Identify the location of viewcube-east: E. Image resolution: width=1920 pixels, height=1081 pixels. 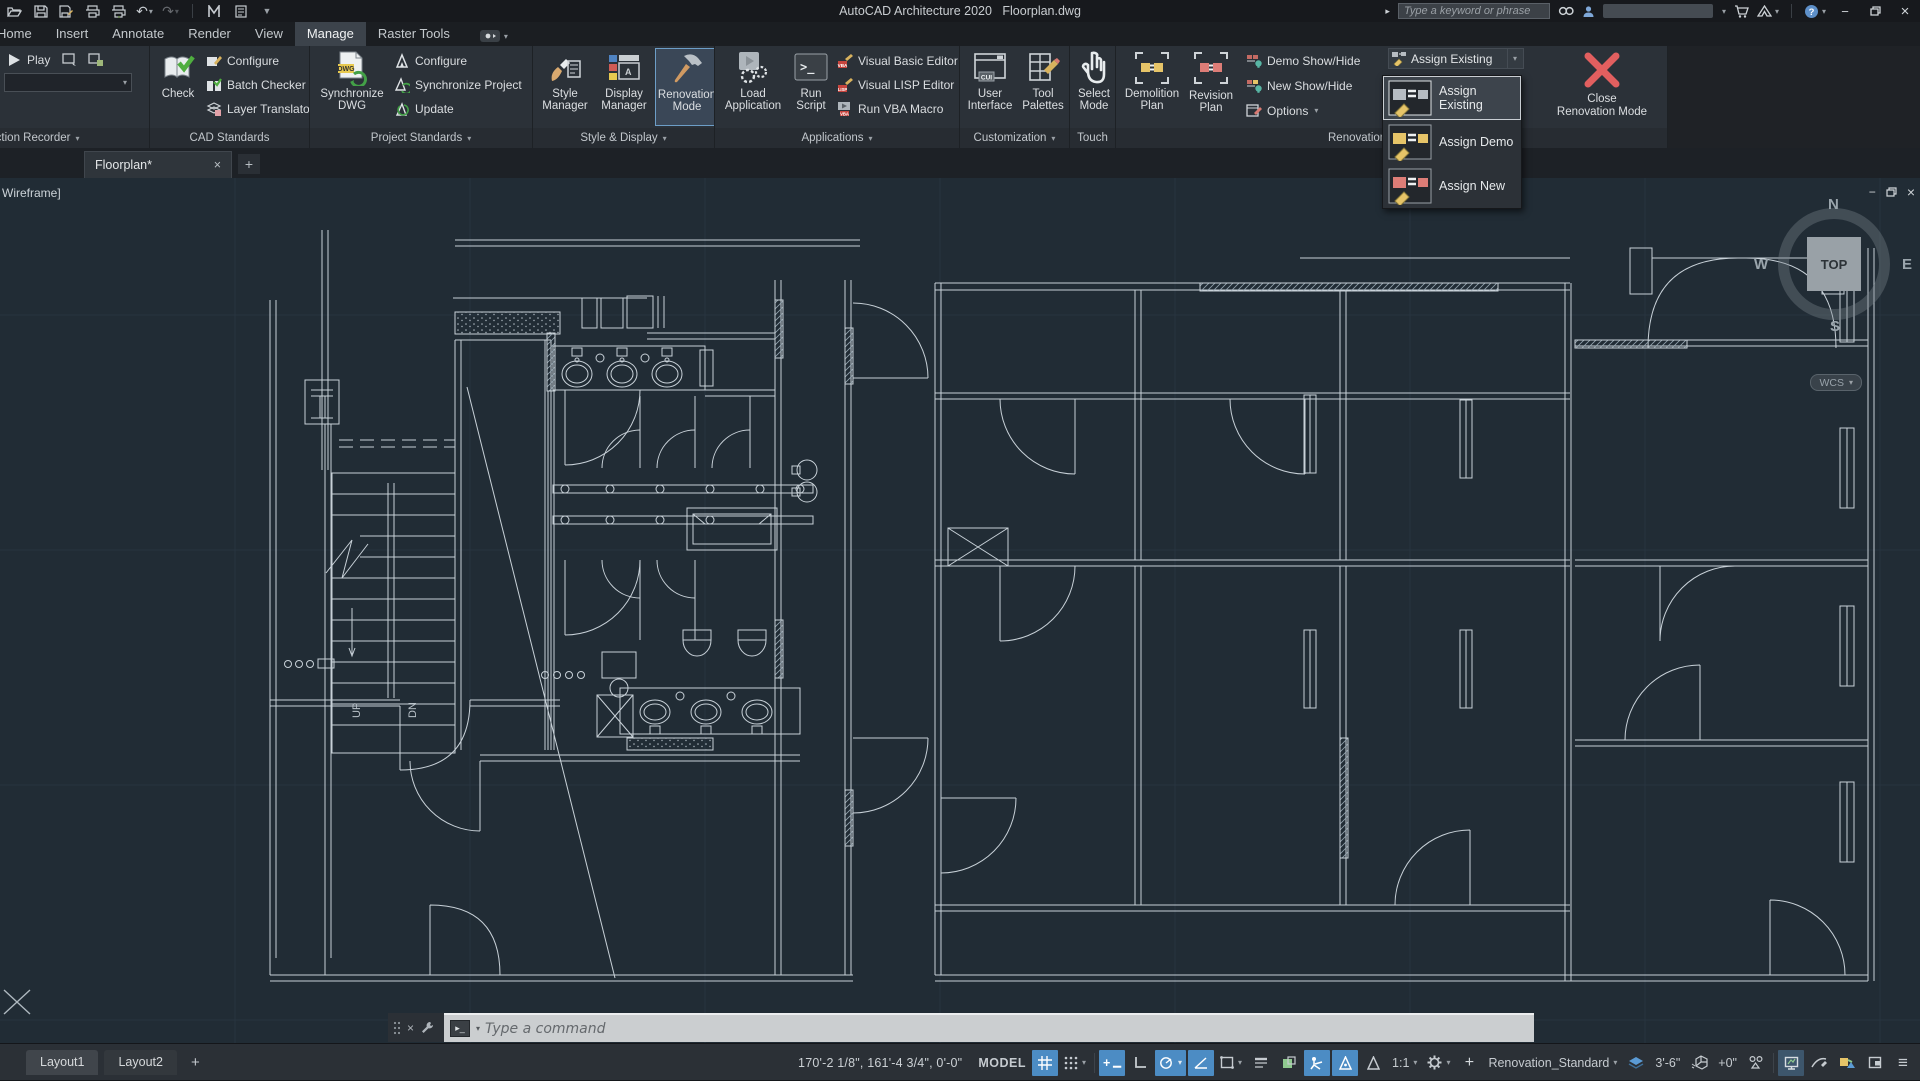
(1907, 264).